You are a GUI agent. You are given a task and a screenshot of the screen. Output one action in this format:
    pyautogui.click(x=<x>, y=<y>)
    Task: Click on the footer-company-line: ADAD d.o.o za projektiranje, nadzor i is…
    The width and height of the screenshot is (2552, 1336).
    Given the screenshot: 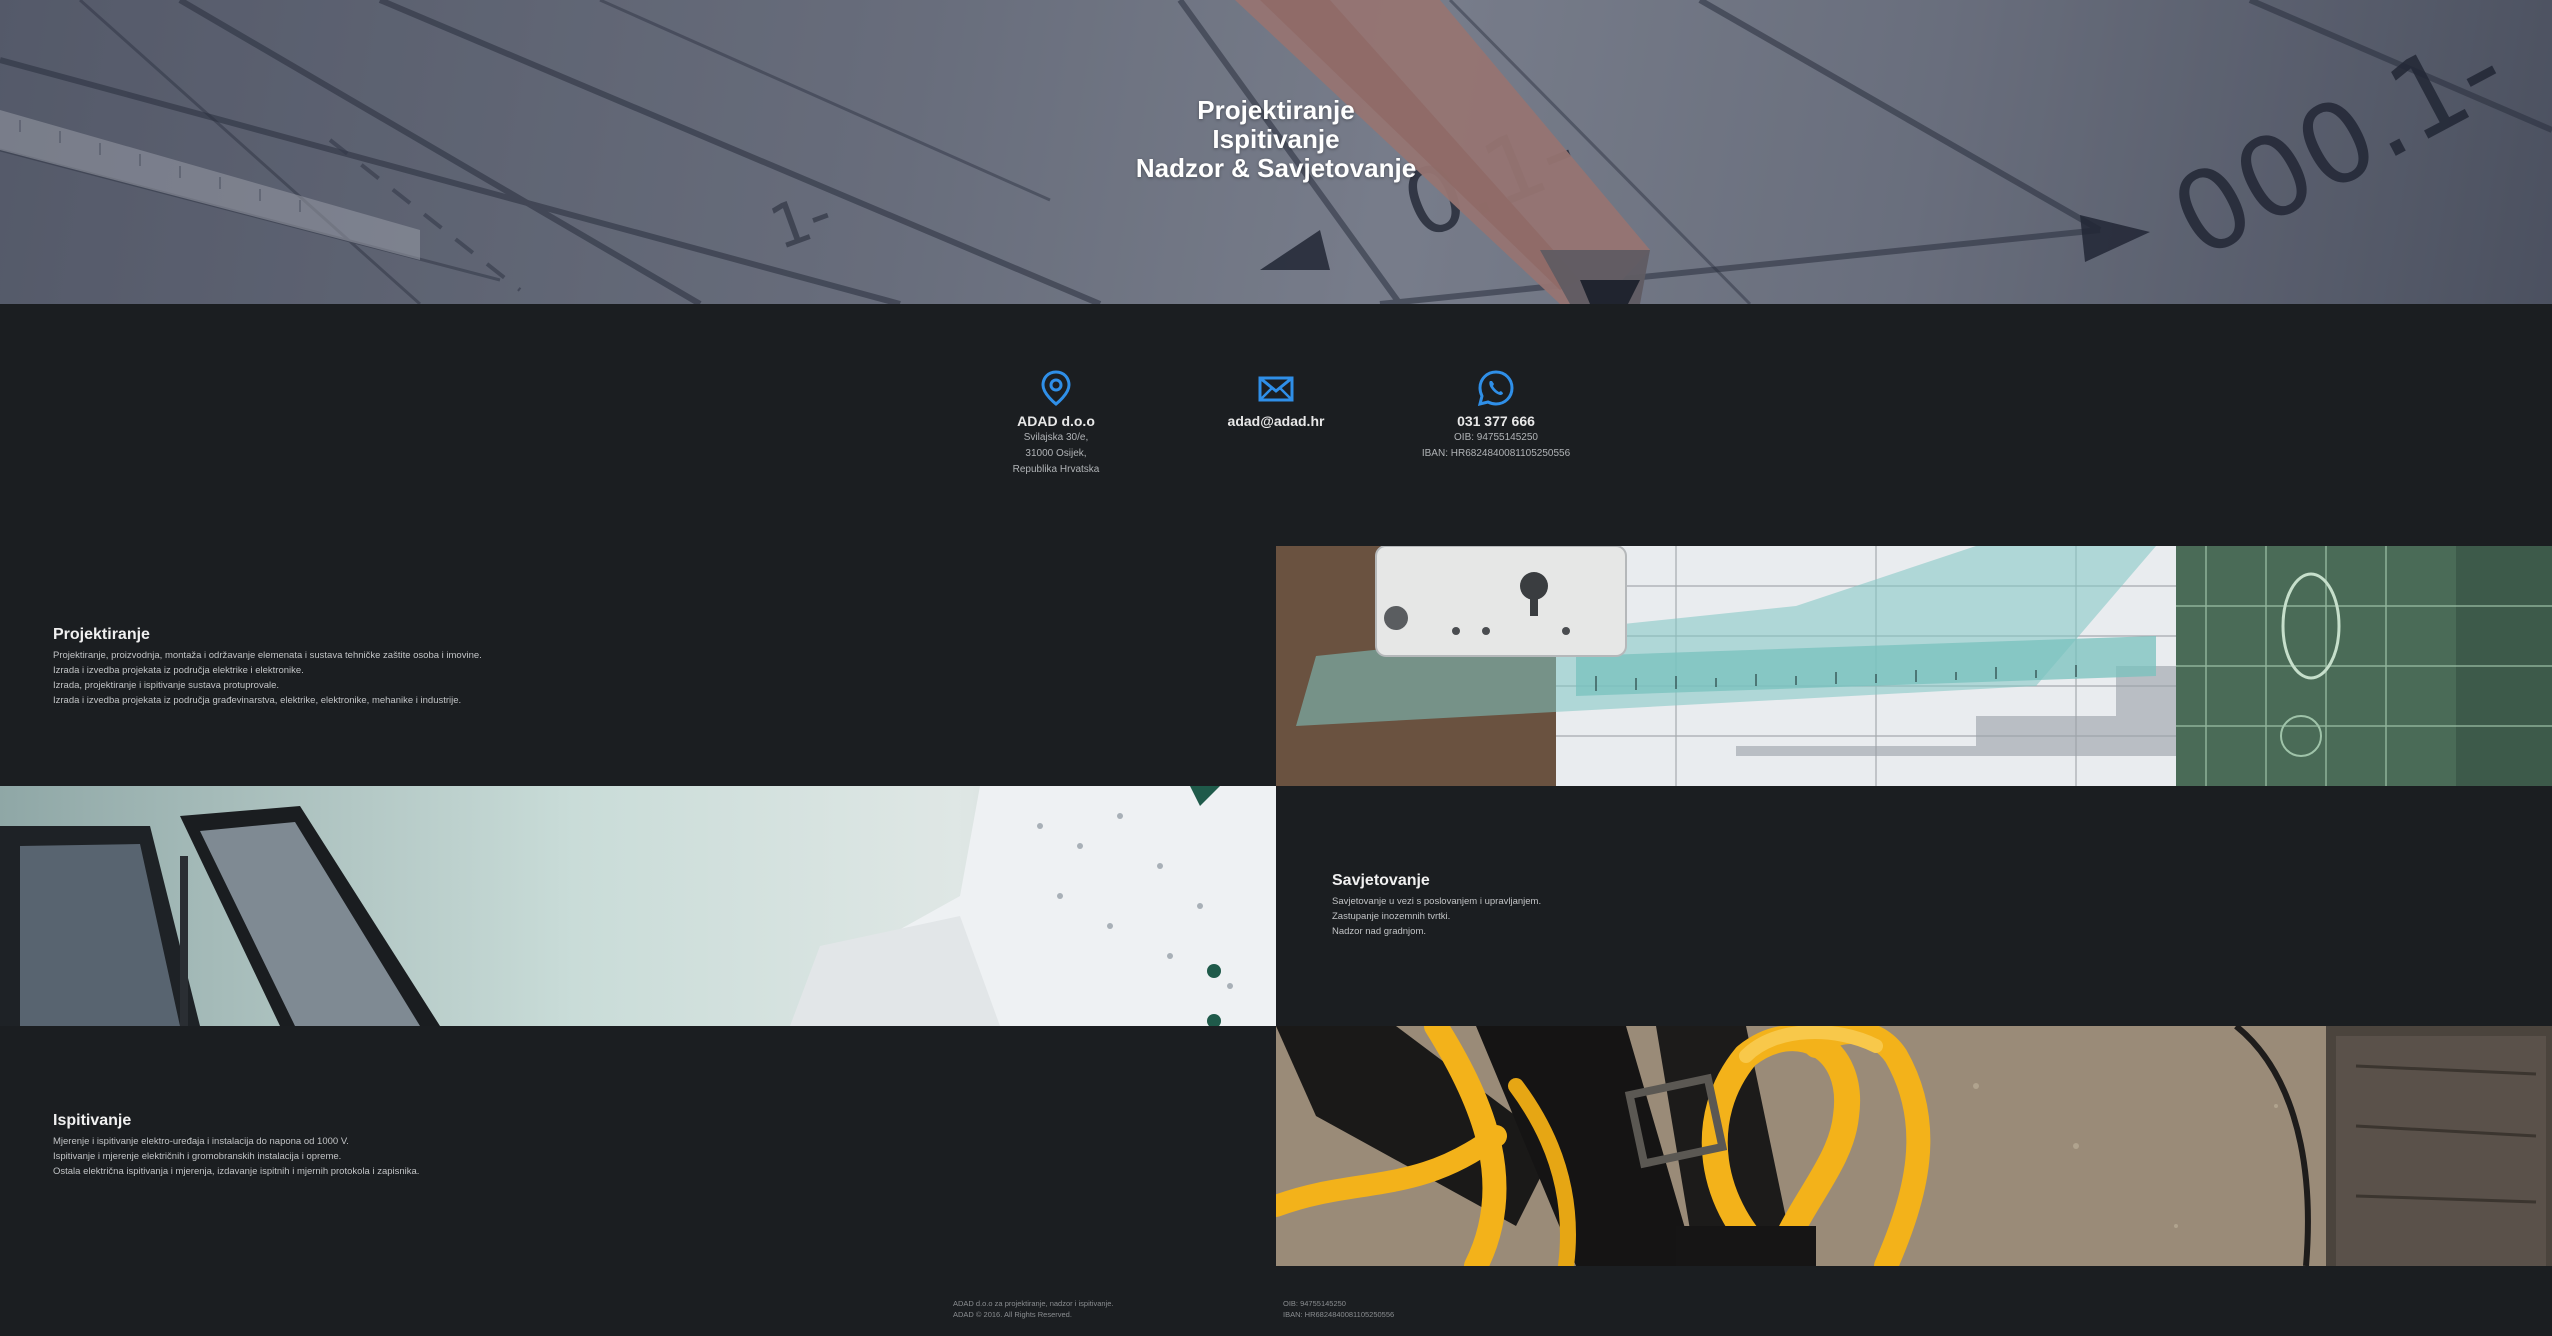 What is the action you would take?
    pyautogui.click(x=1033, y=1303)
    